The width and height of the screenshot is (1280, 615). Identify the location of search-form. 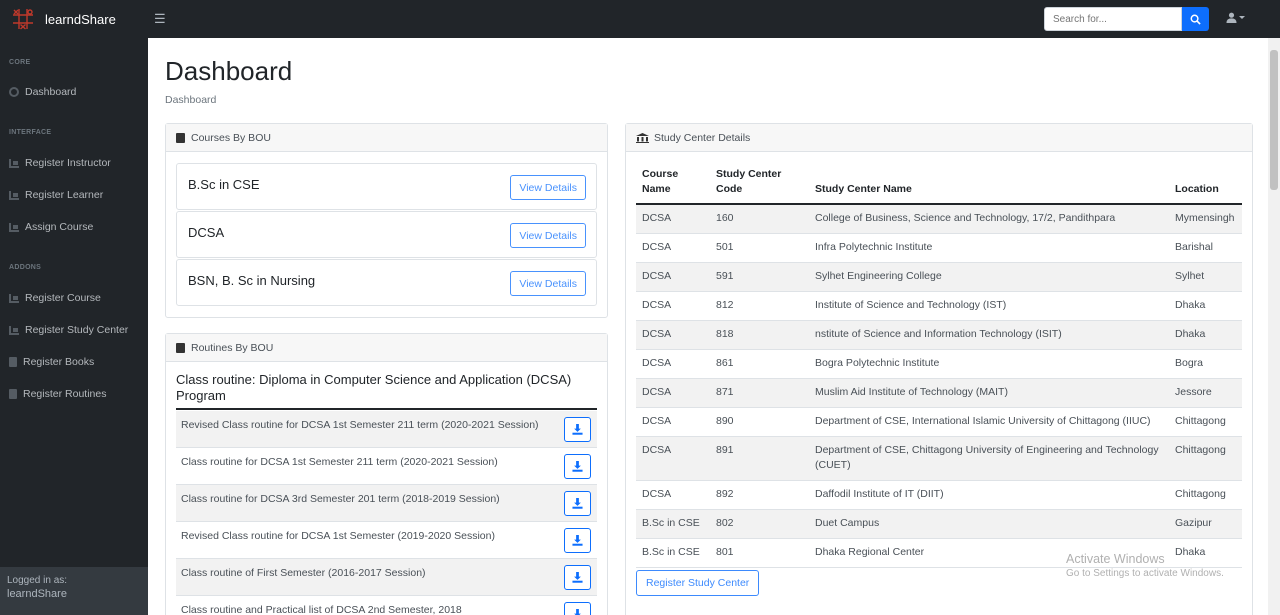
(1126, 19).